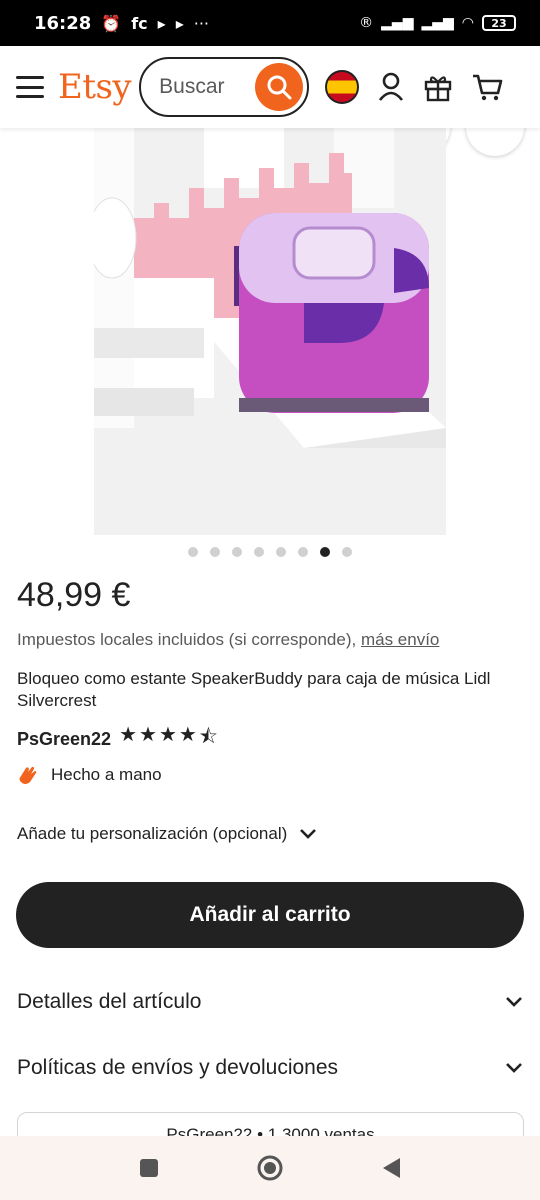  What do you see at coordinates (74, 595) in the screenshot?
I see `product-price: 48,99 €` at bounding box center [74, 595].